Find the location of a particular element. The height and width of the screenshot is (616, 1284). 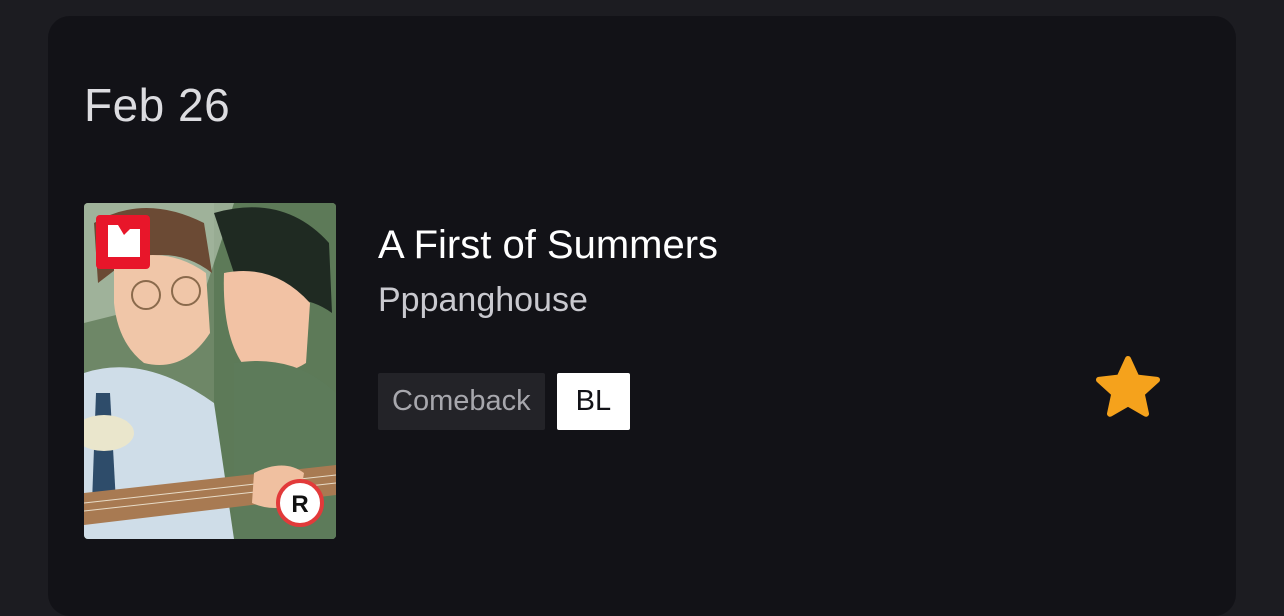

tag-list: Comeback BL is located at coordinates (504, 401).